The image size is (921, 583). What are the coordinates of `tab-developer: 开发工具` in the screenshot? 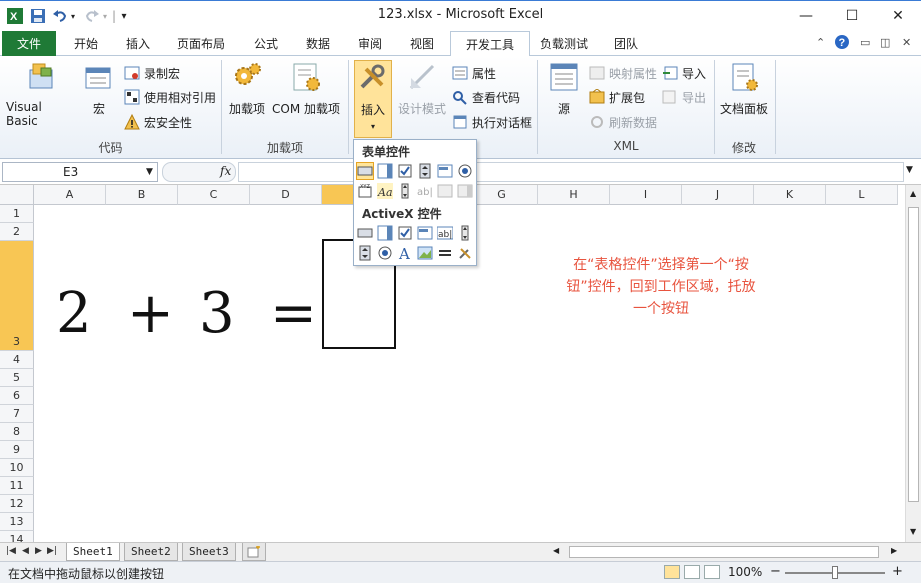 It's located at (490, 44).